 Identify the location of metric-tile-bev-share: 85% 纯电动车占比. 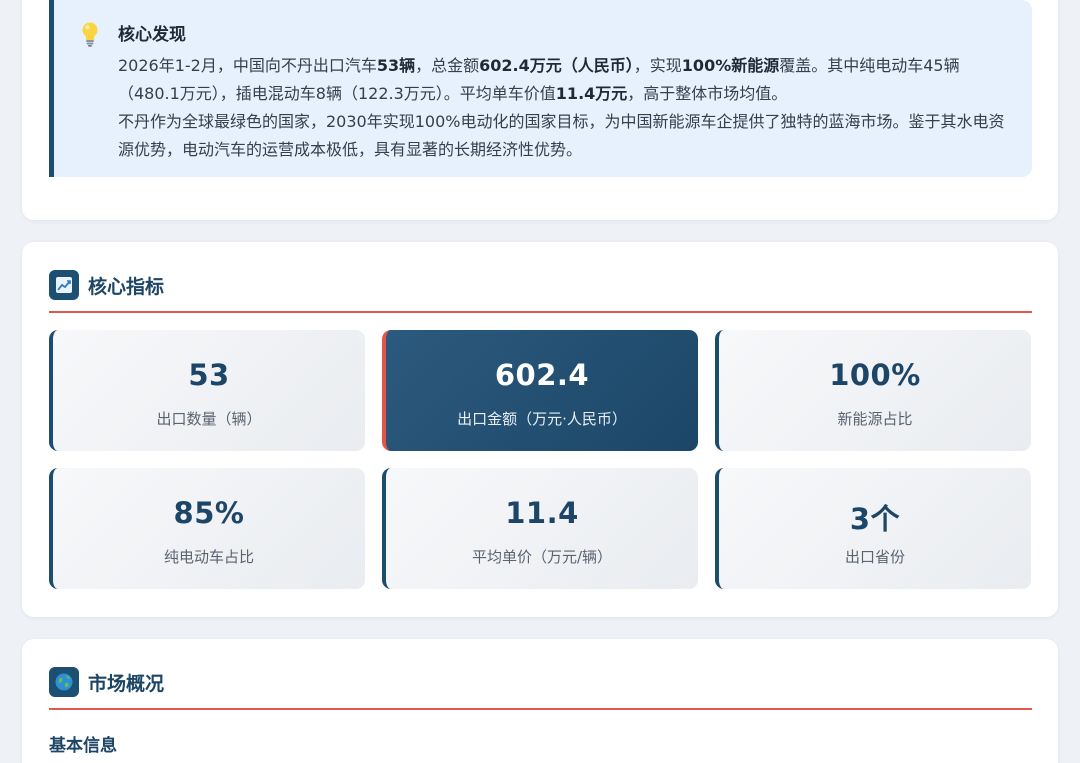
(207, 528).